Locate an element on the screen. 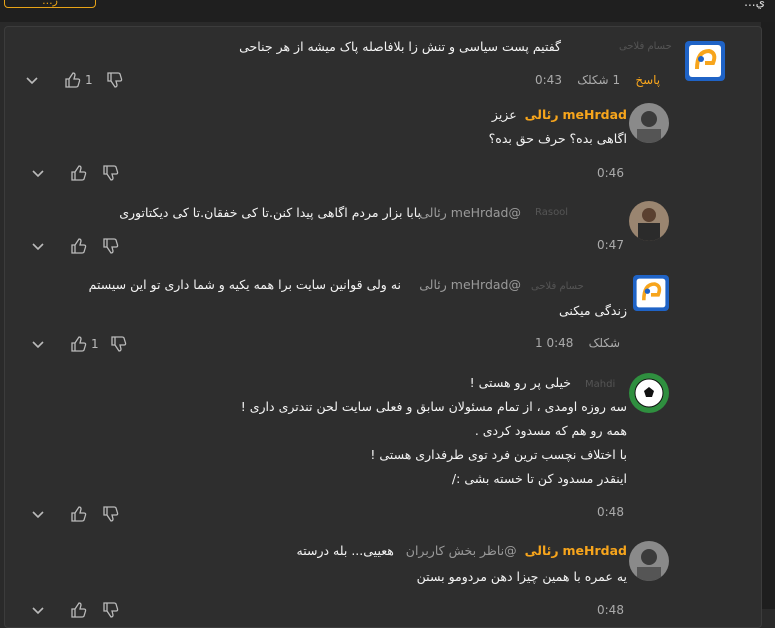 This screenshot has width=775, height=628. faded-username: Rasool is located at coordinates (552, 212).